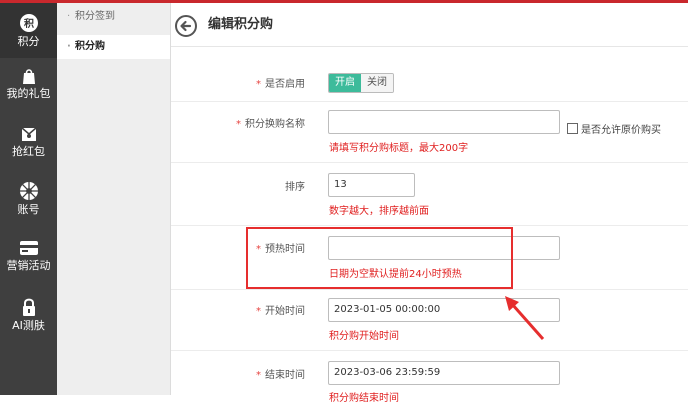 This screenshot has width=688, height=404. I want to click on nav-item-my-gifts: 我的礼包, so click(28, 83).